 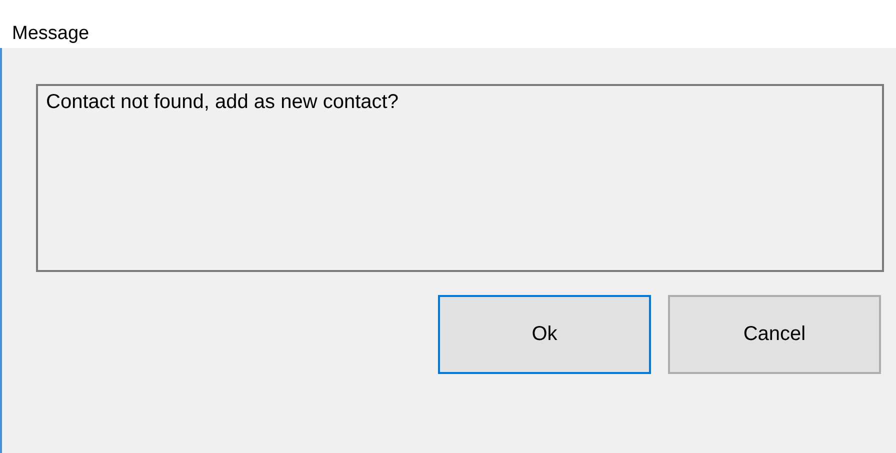 What do you see at coordinates (51, 34) in the screenshot?
I see `window-title: Message` at bounding box center [51, 34].